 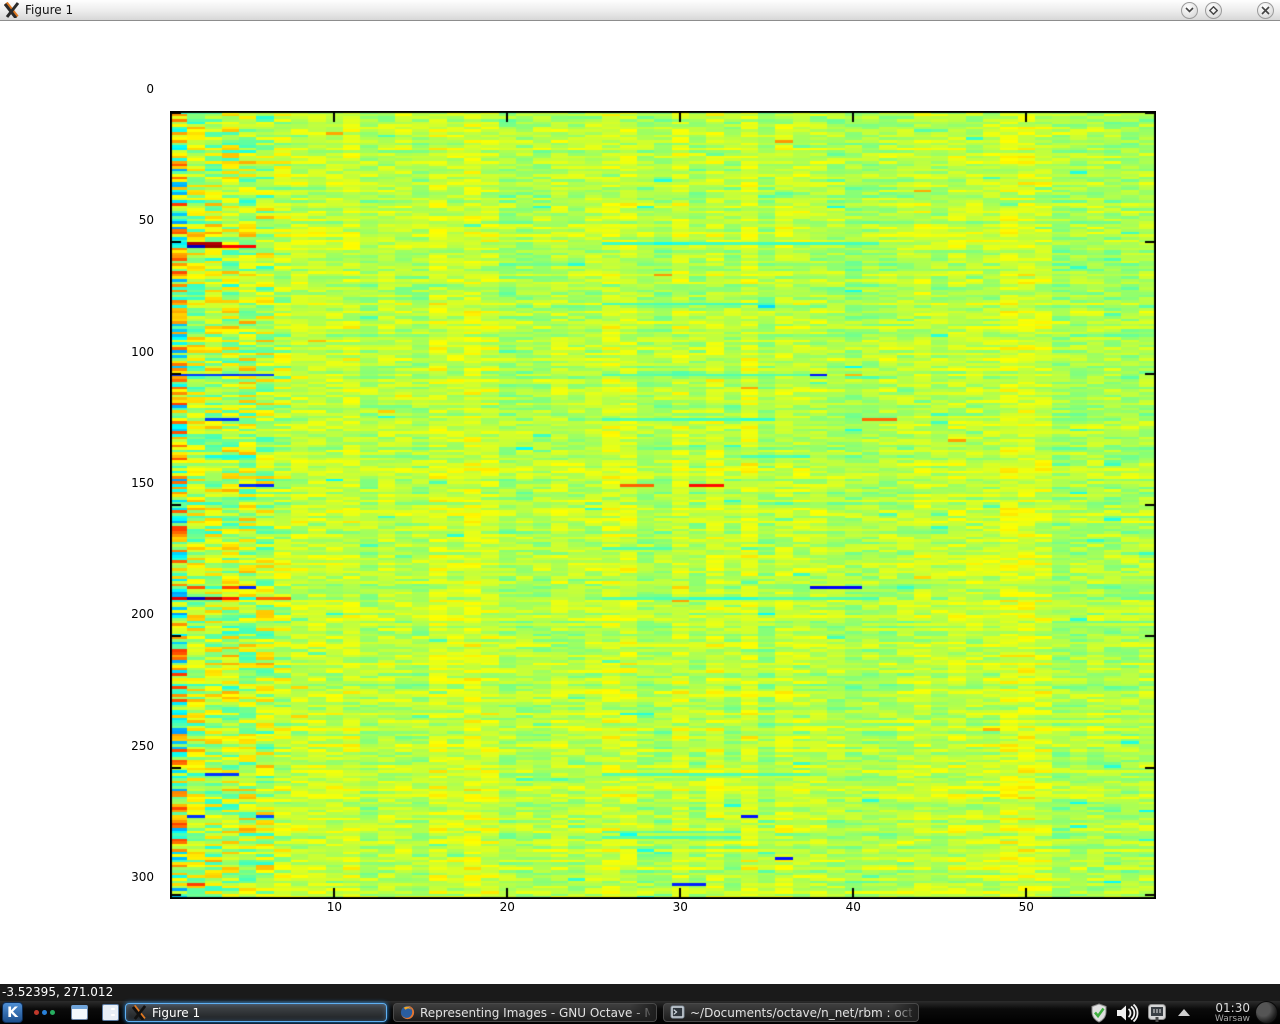 What do you see at coordinates (1157, 1013) in the screenshot?
I see `network-interface-icon` at bounding box center [1157, 1013].